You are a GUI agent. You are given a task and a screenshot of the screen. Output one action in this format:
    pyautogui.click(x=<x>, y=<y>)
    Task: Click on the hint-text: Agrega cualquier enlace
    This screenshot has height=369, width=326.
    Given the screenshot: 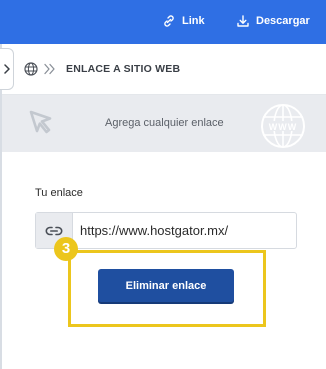 What is the action you would take?
    pyautogui.click(x=164, y=123)
    